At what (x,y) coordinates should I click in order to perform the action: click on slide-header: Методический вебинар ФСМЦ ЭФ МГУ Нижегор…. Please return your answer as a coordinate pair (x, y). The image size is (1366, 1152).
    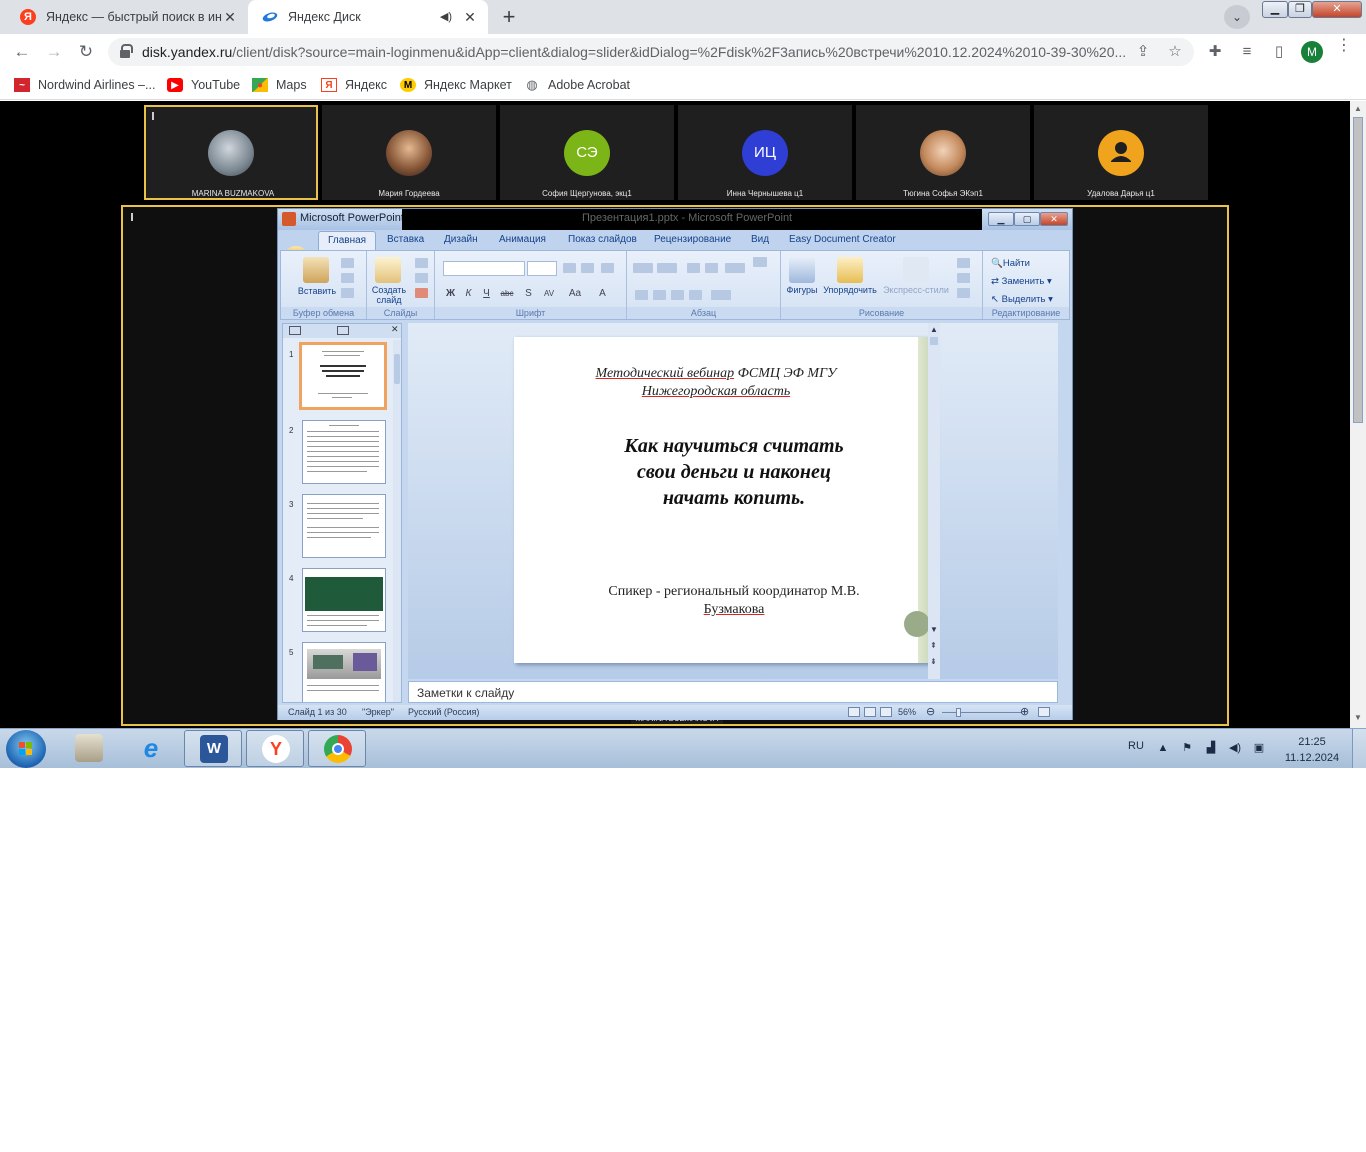
    Looking at the image, I should click on (716, 383).